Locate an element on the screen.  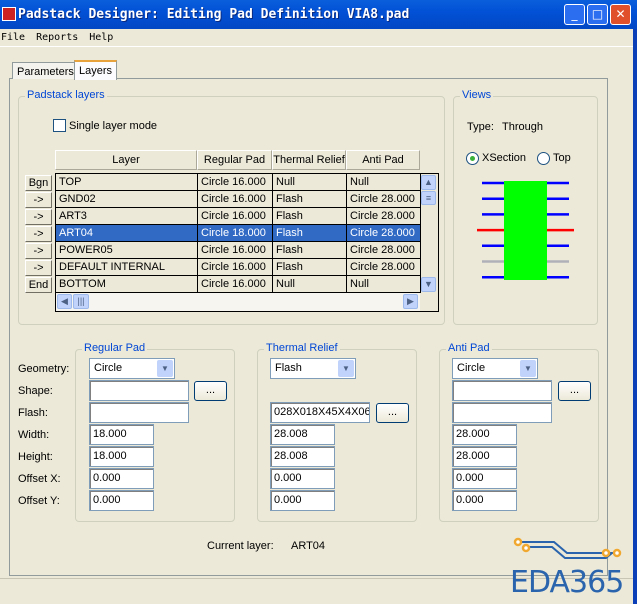
thermal-geometry-select: Flash ▼ is located at coordinates (313, 368).